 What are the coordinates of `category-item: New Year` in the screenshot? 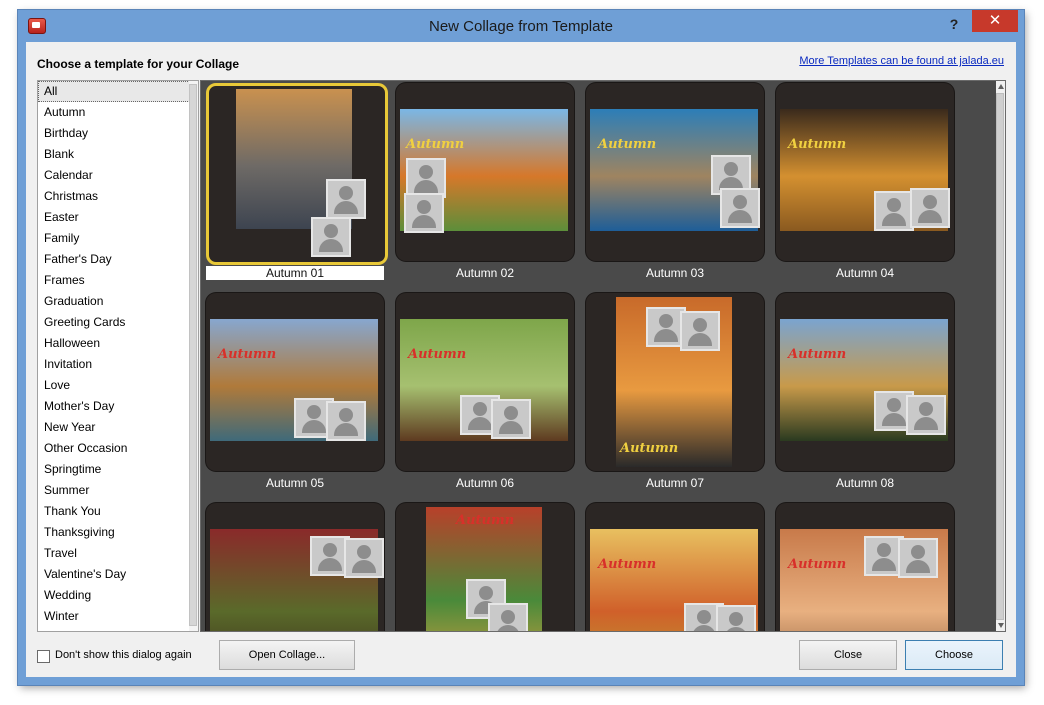 It's located at (118, 427).